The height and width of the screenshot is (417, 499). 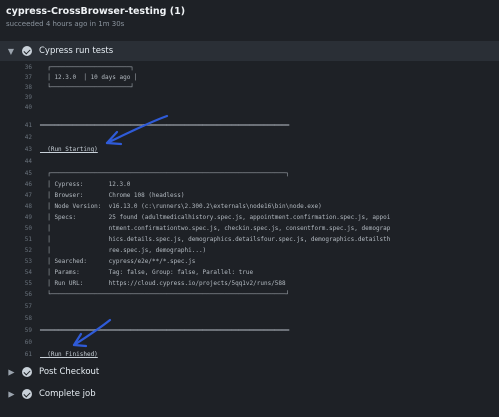 What do you see at coordinates (28, 161) in the screenshot?
I see `log-line: 44` at bounding box center [28, 161].